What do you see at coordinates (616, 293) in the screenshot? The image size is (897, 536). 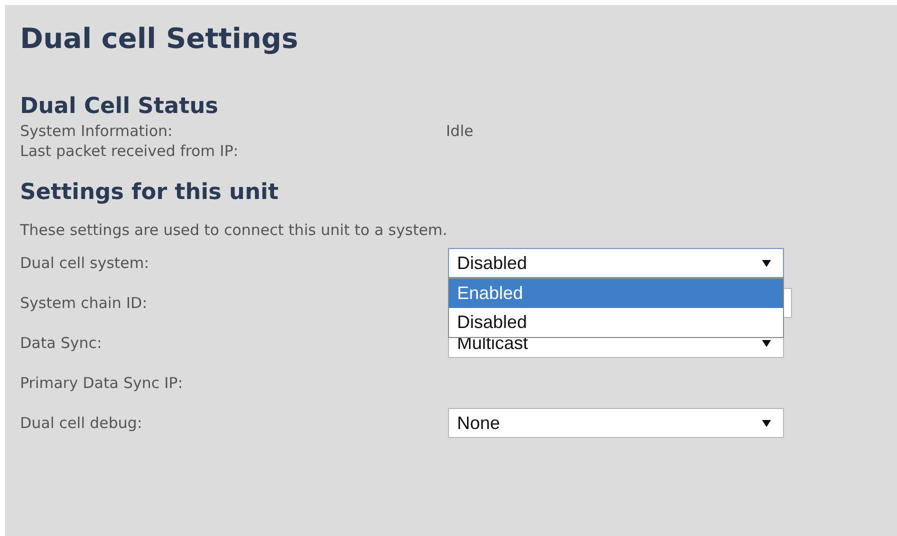 I see `dropdown-option: Enabled` at bounding box center [616, 293].